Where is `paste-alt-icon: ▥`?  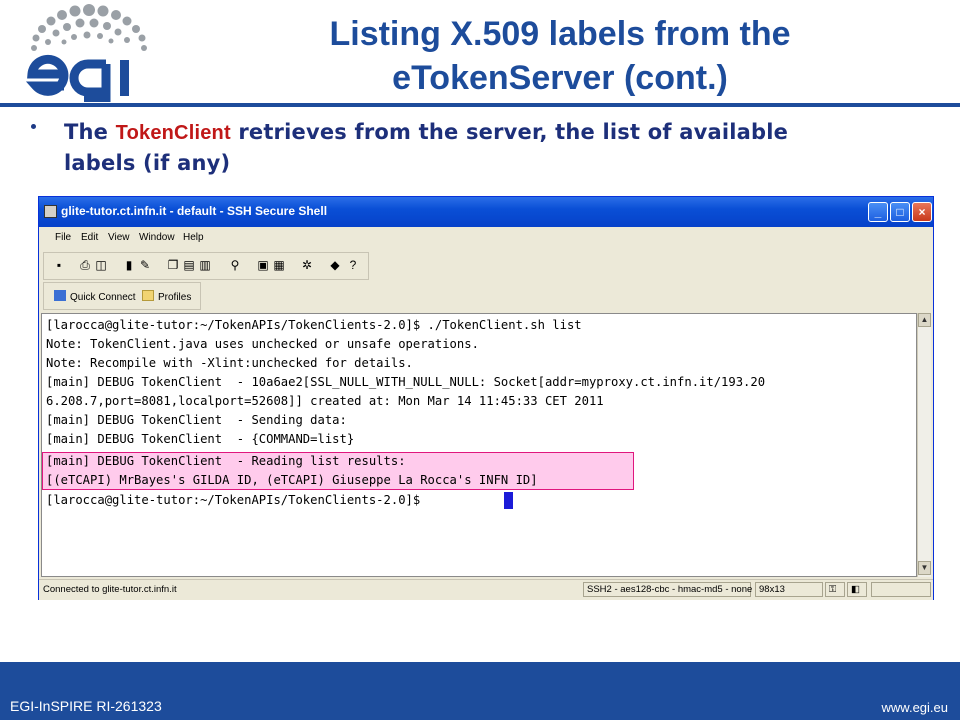 paste-alt-icon: ▥ is located at coordinates (205, 265).